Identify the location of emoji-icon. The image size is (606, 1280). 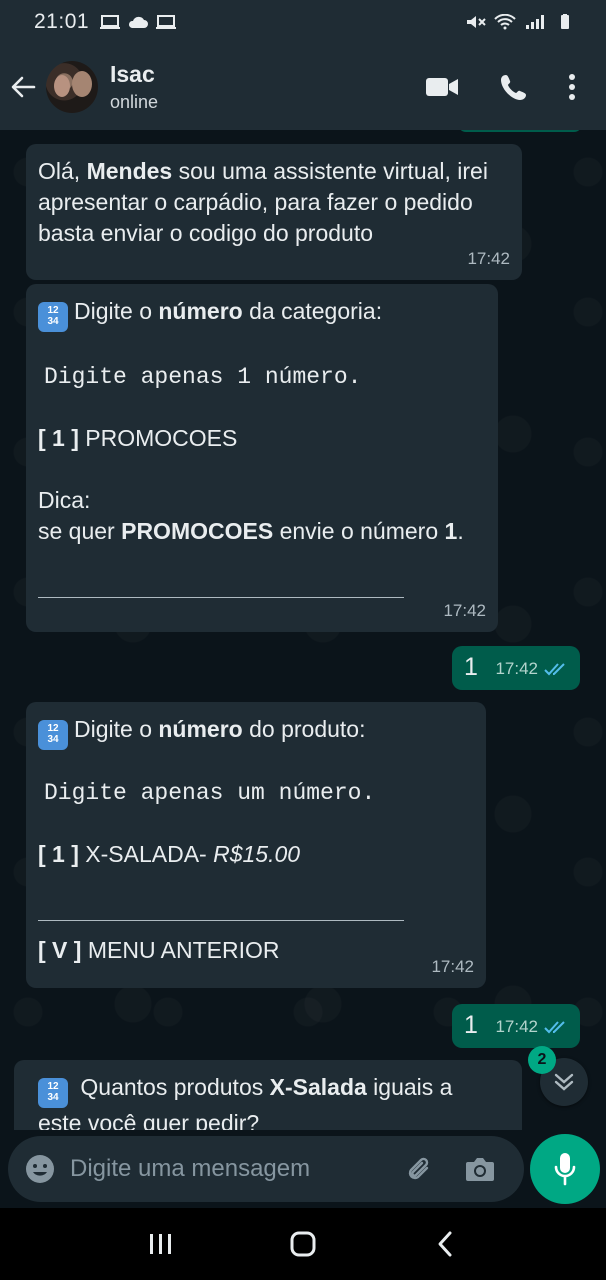
(40, 1169).